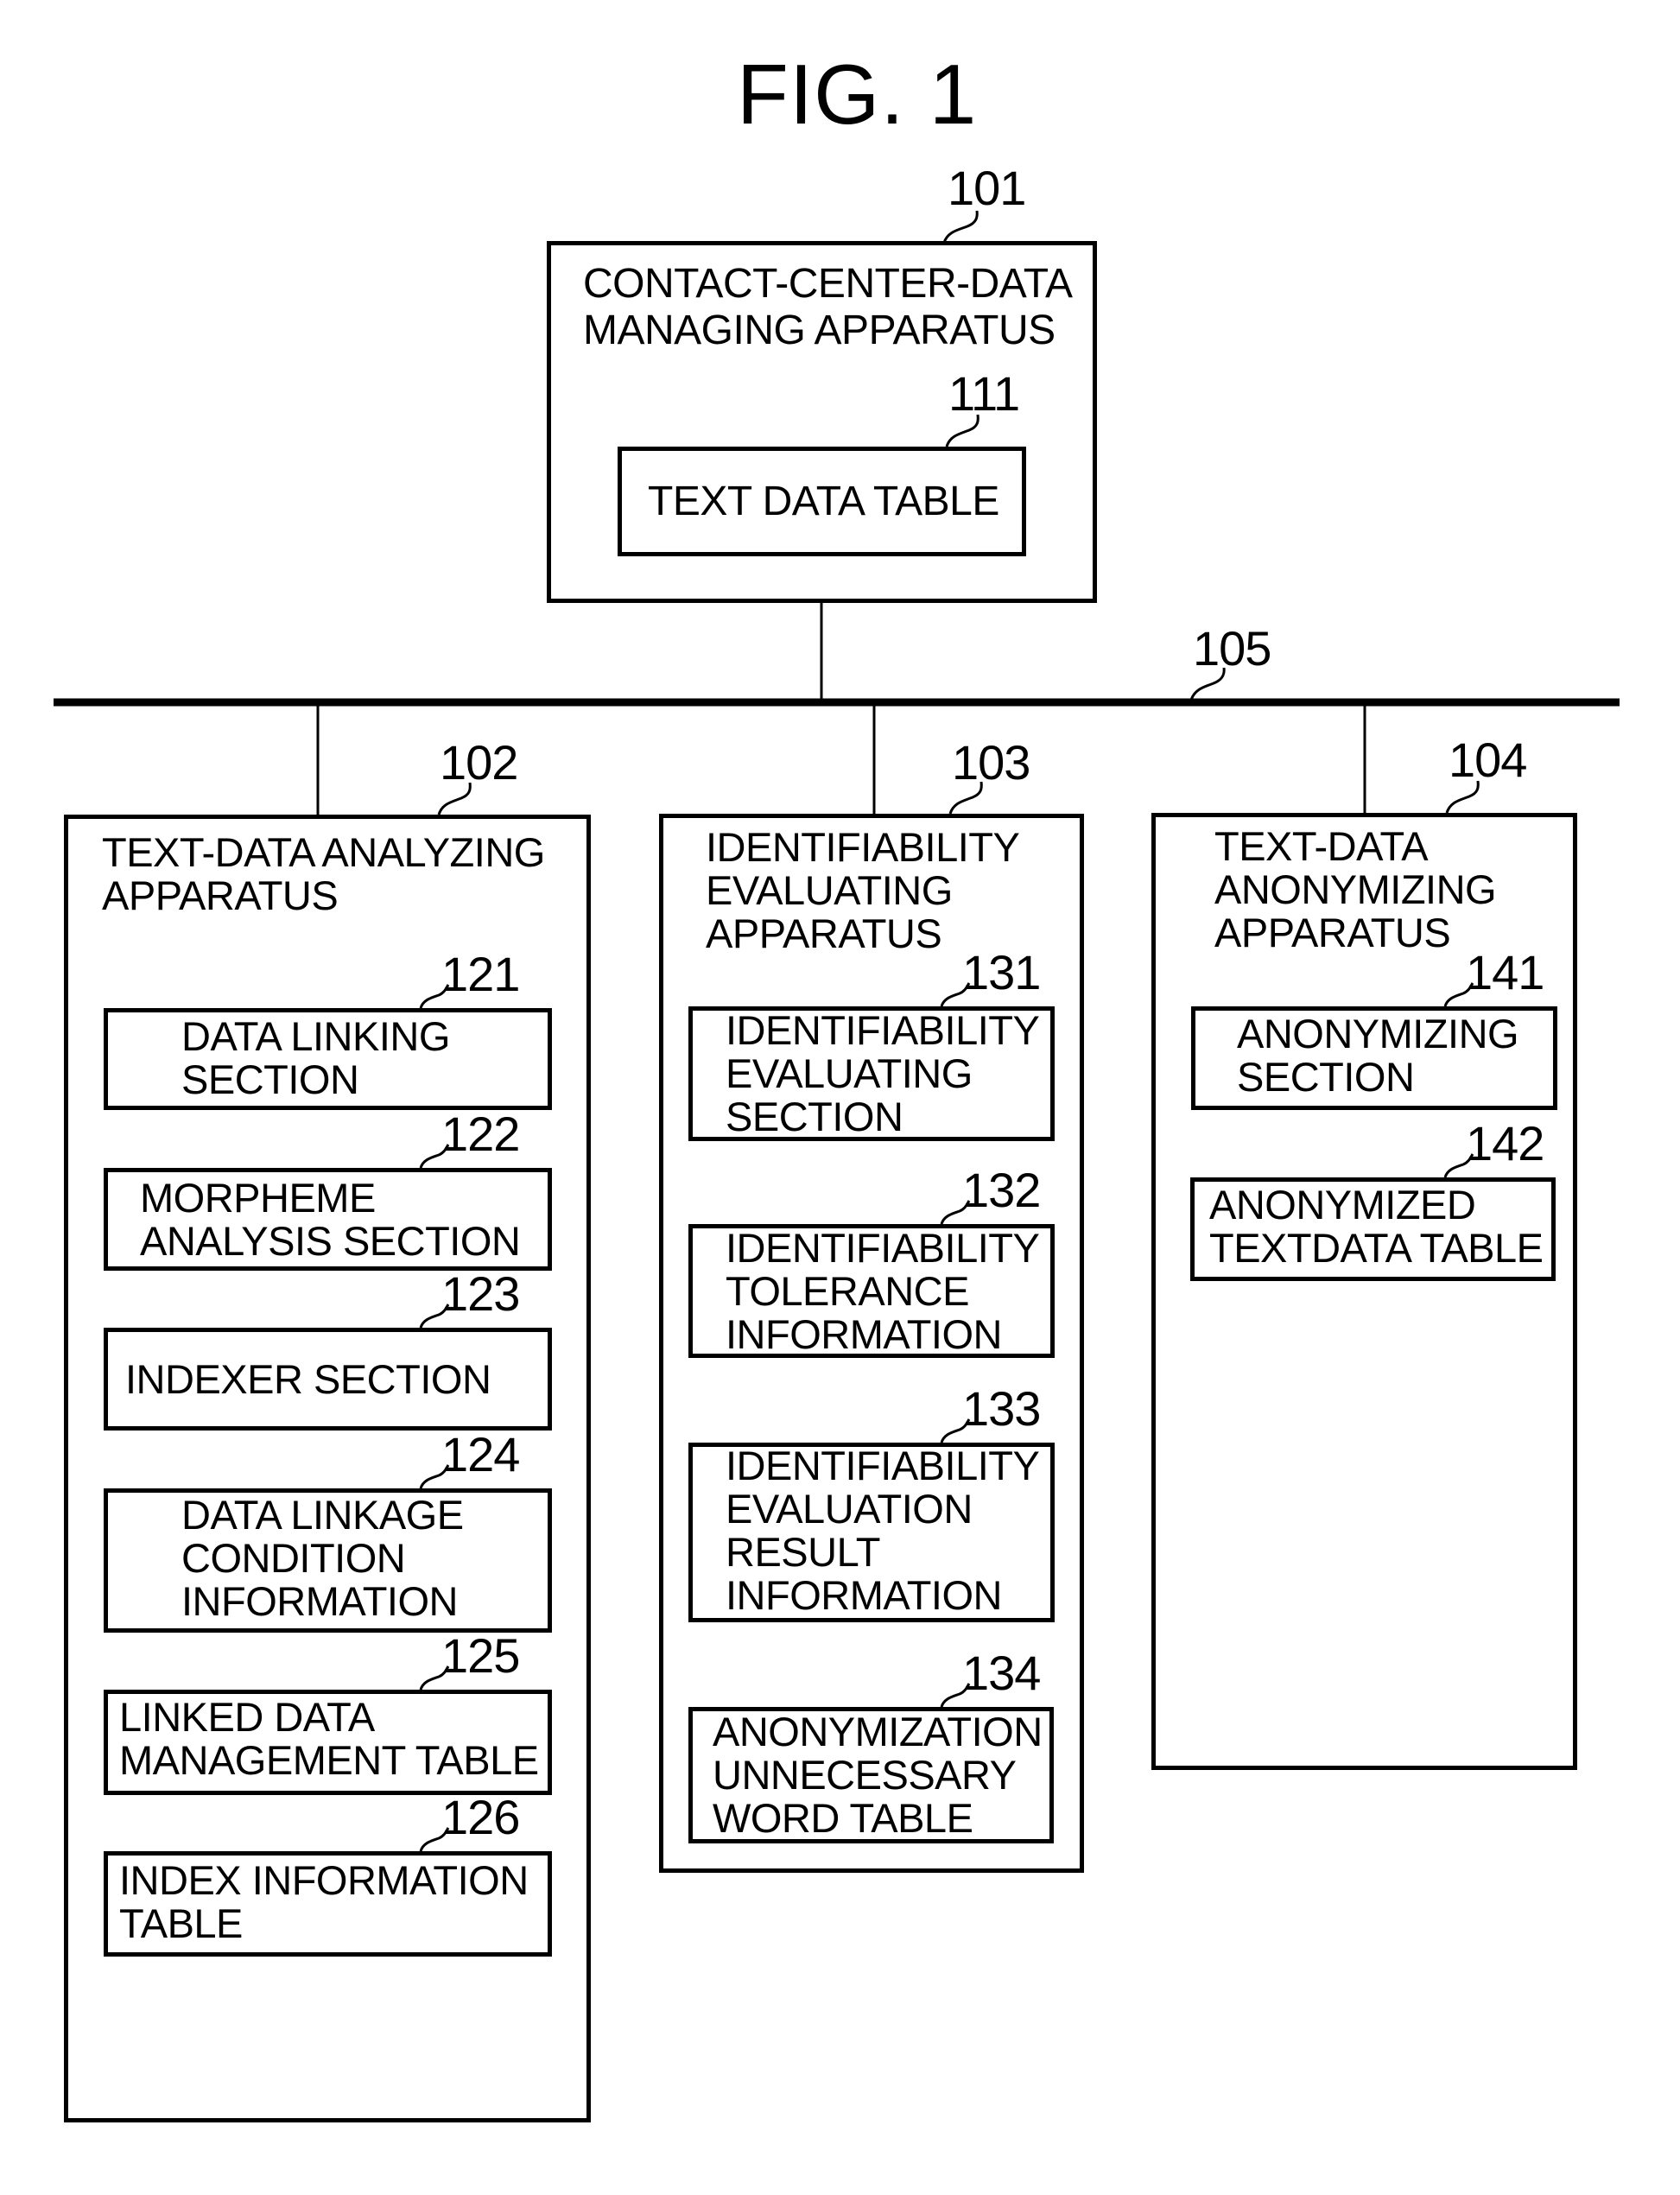 This screenshot has width=1680, height=2195. What do you see at coordinates (481, 974) in the screenshot?
I see `ref-label-121: 121` at bounding box center [481, 974].